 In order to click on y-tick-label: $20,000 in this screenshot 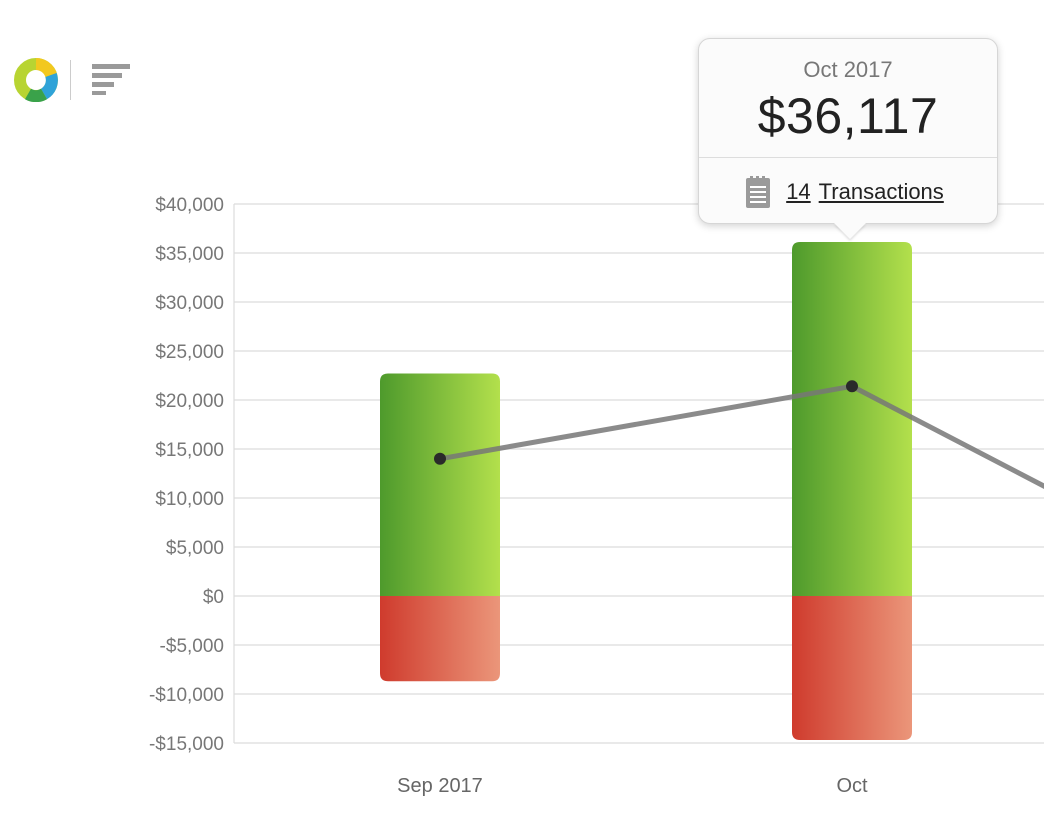, I will do `click(189, 401)`.